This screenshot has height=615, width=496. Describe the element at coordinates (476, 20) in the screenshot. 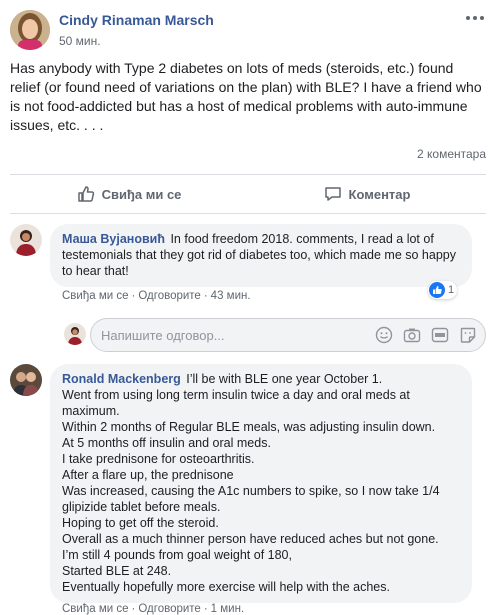

I see `more-icon` at that location.